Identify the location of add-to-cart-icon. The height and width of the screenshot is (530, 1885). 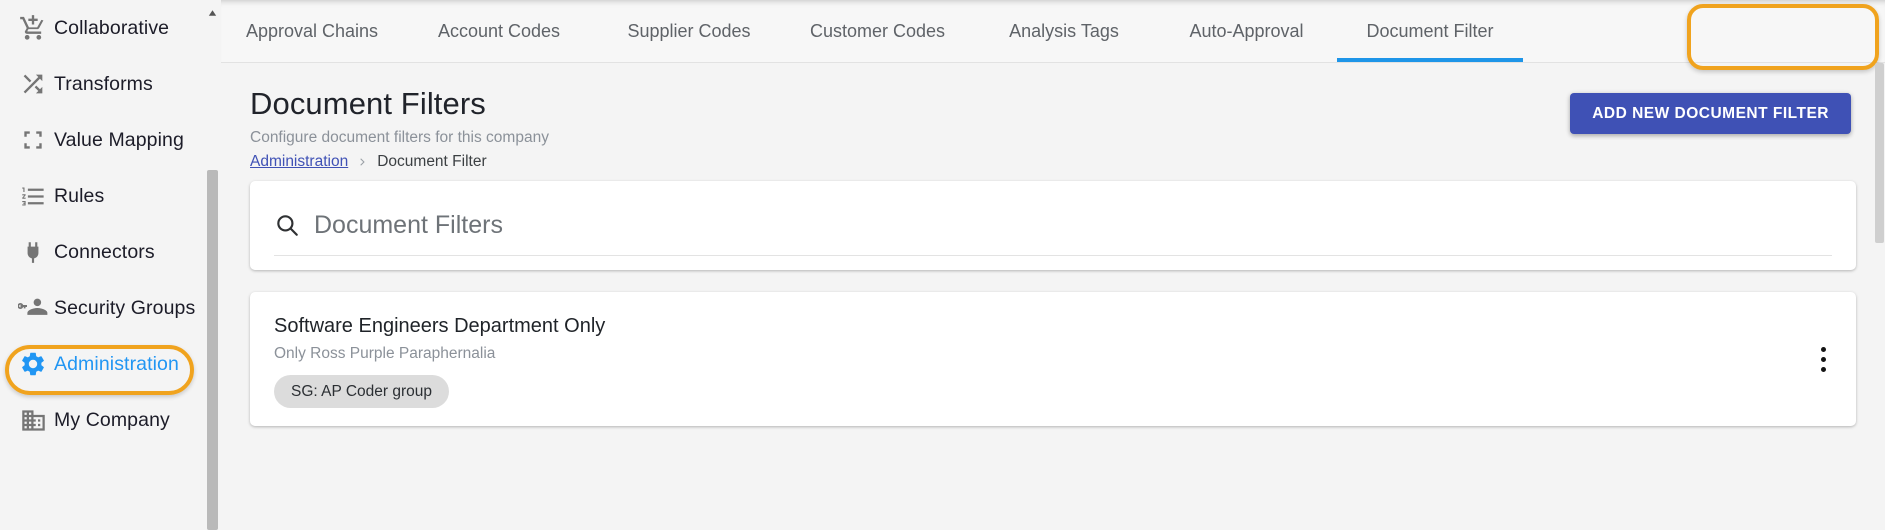
(33, 28).